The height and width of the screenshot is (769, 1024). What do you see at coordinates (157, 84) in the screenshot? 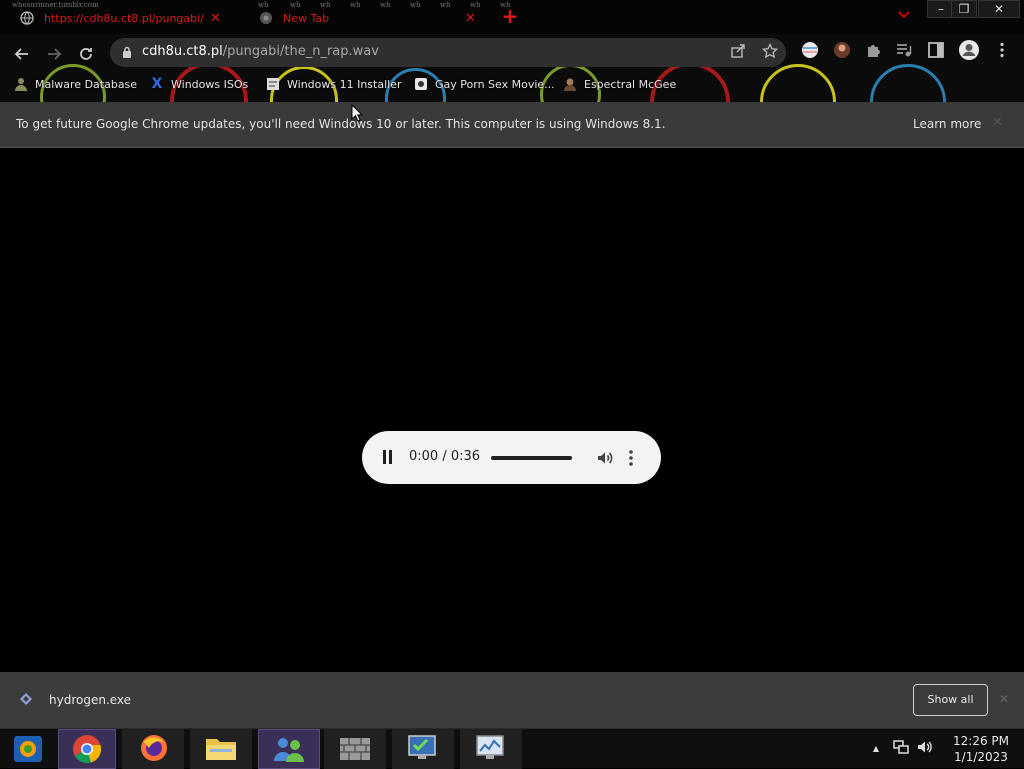
I see `x-logo-icon: X` at bounding box center [157, 84].